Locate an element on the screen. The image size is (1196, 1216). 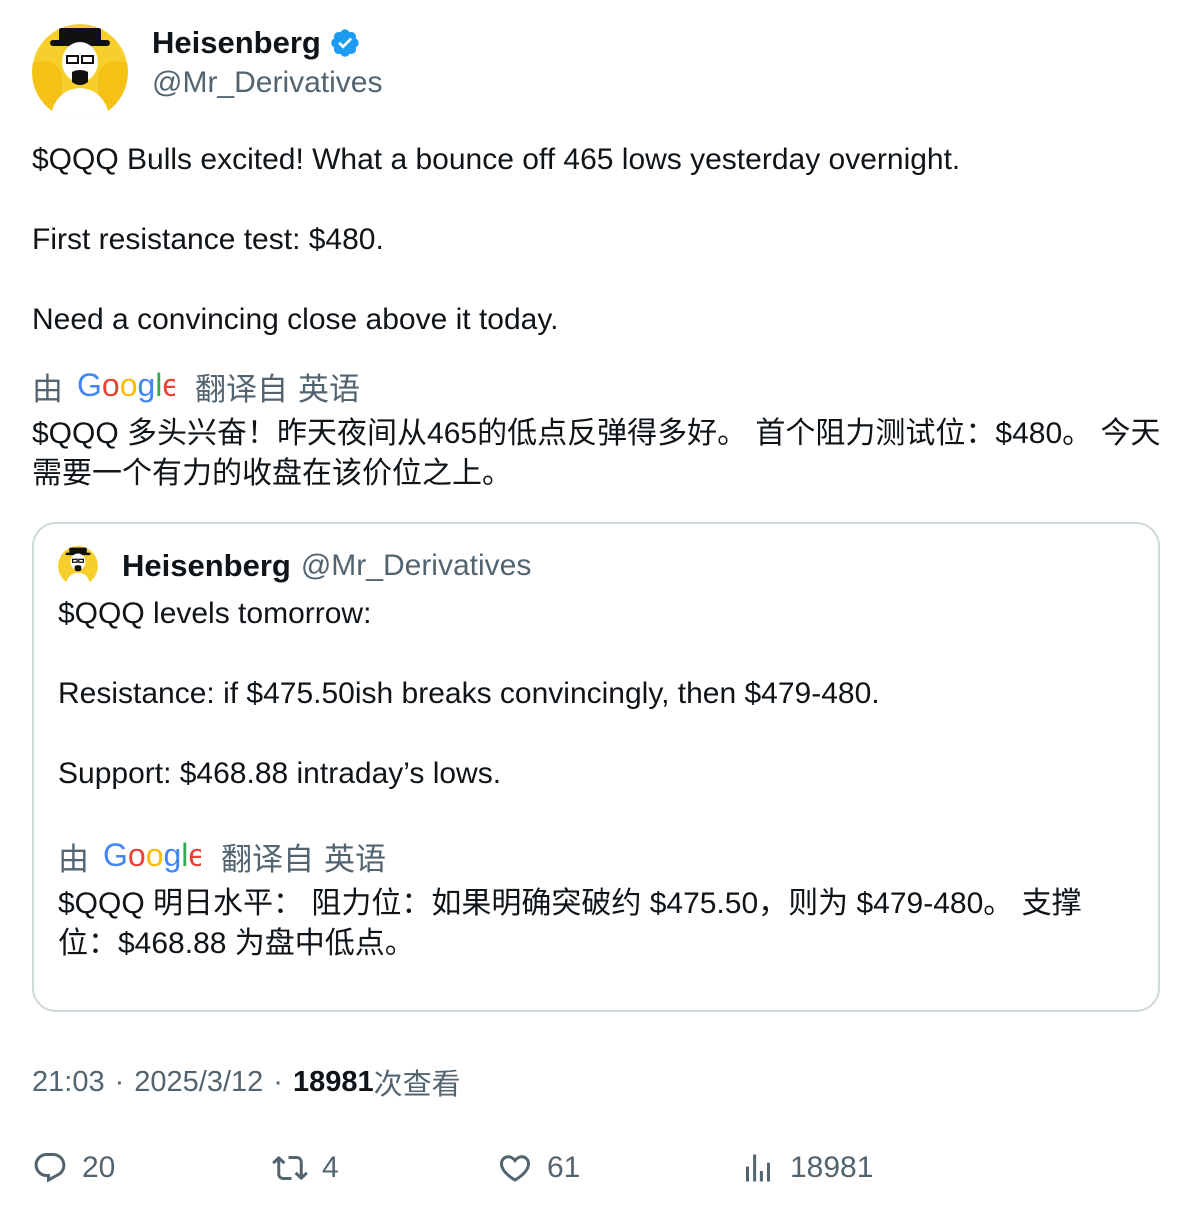
translation-attribution: 由 Google 翻译自 英语 is located at coordinates (196, 386).